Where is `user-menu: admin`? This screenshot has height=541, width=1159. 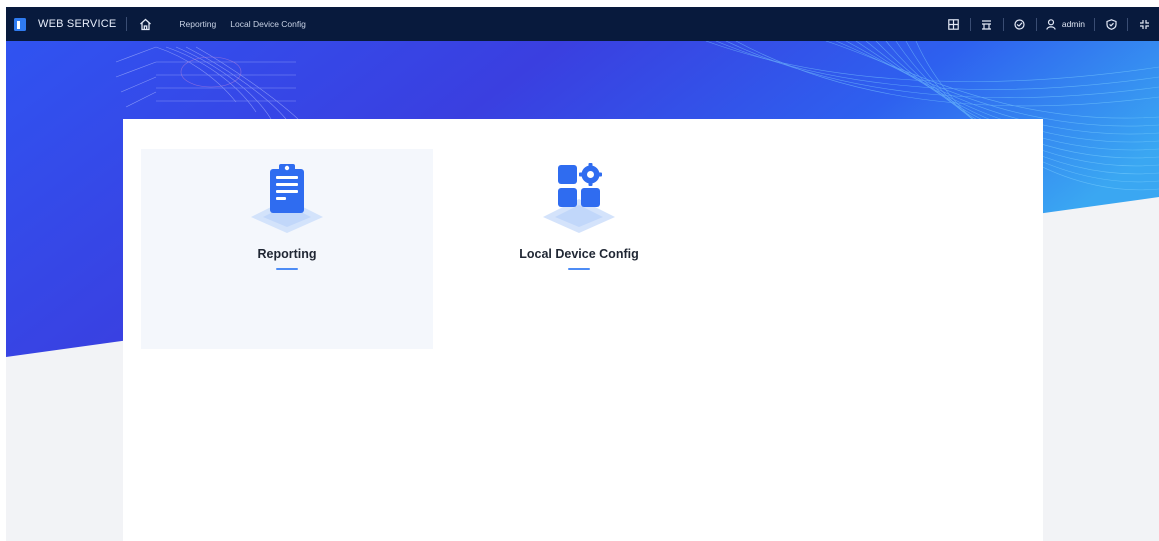
user-menu: admin is located at coordinates (1065, 24).